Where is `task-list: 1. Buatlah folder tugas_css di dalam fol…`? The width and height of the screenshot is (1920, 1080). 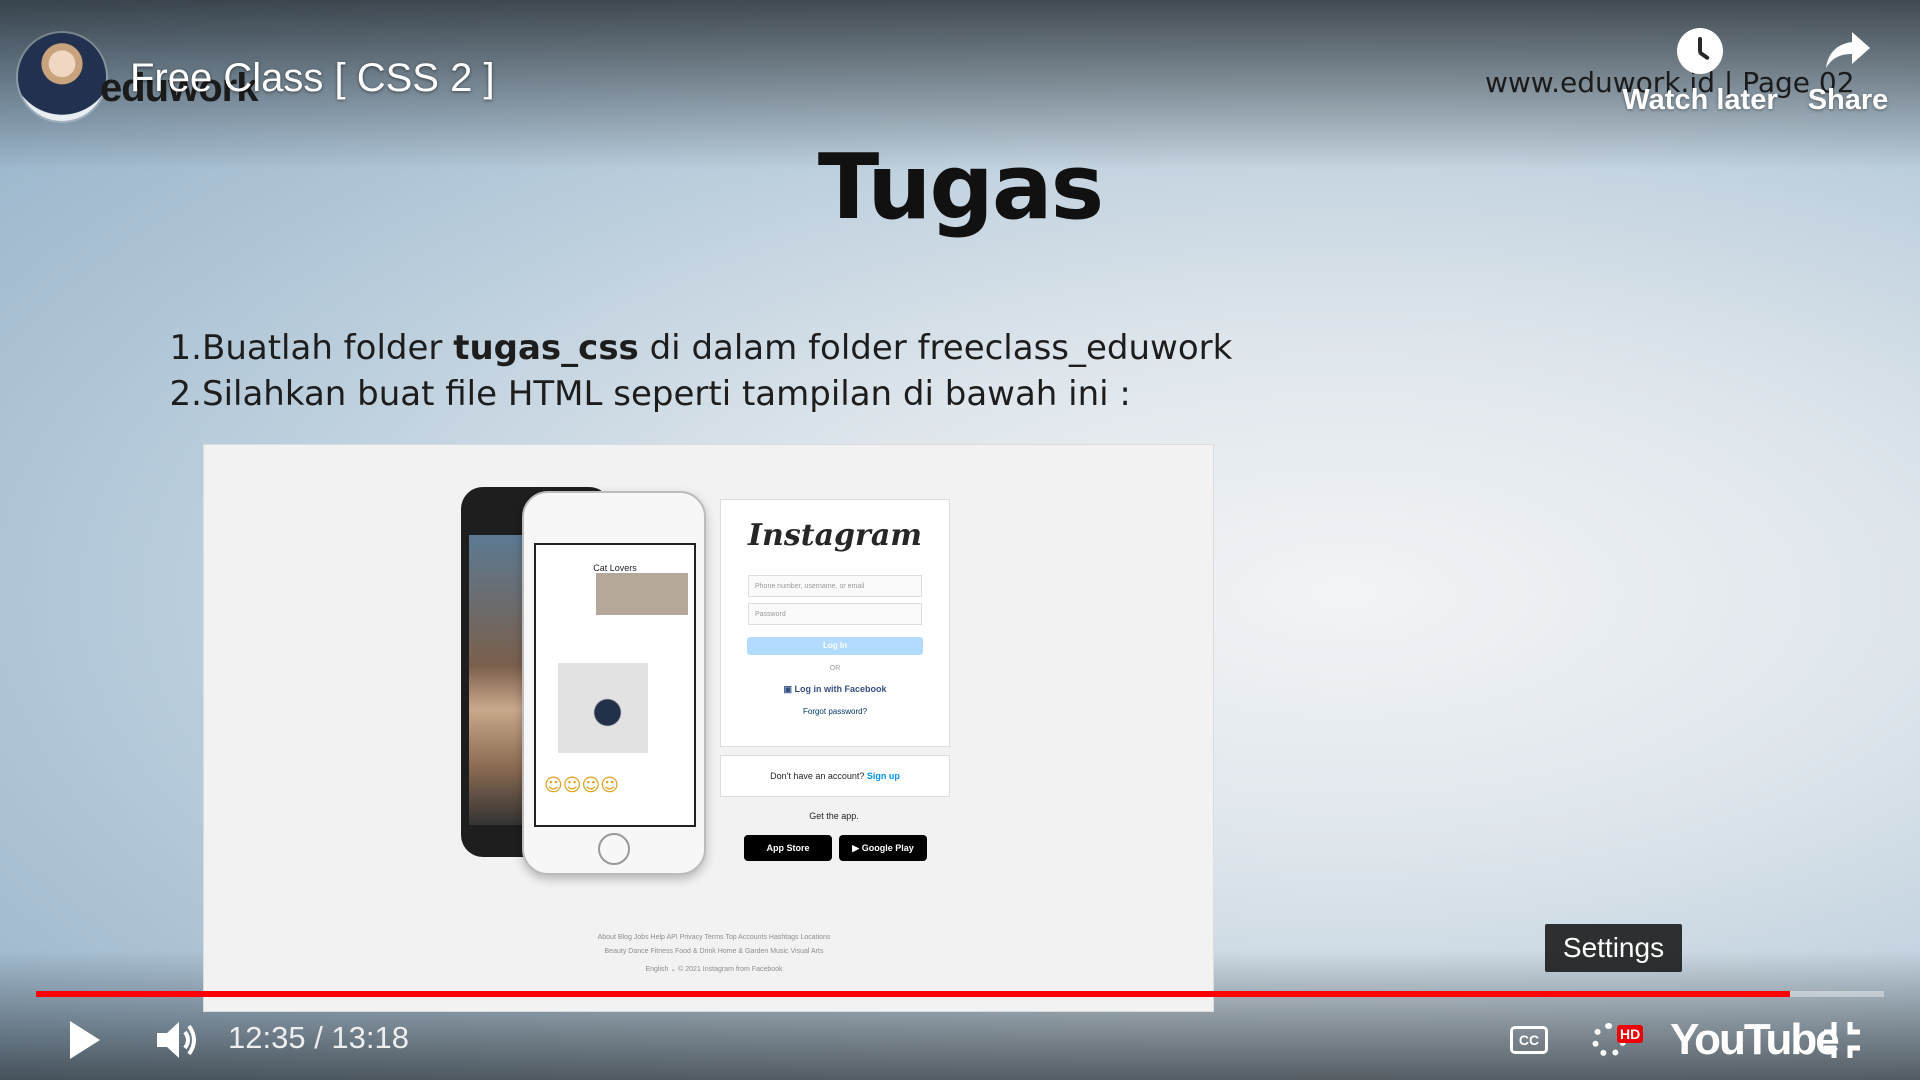 task-list: 1. Buatlah folder tugas_css di dalam fol… is located at coordinates (676, 374).